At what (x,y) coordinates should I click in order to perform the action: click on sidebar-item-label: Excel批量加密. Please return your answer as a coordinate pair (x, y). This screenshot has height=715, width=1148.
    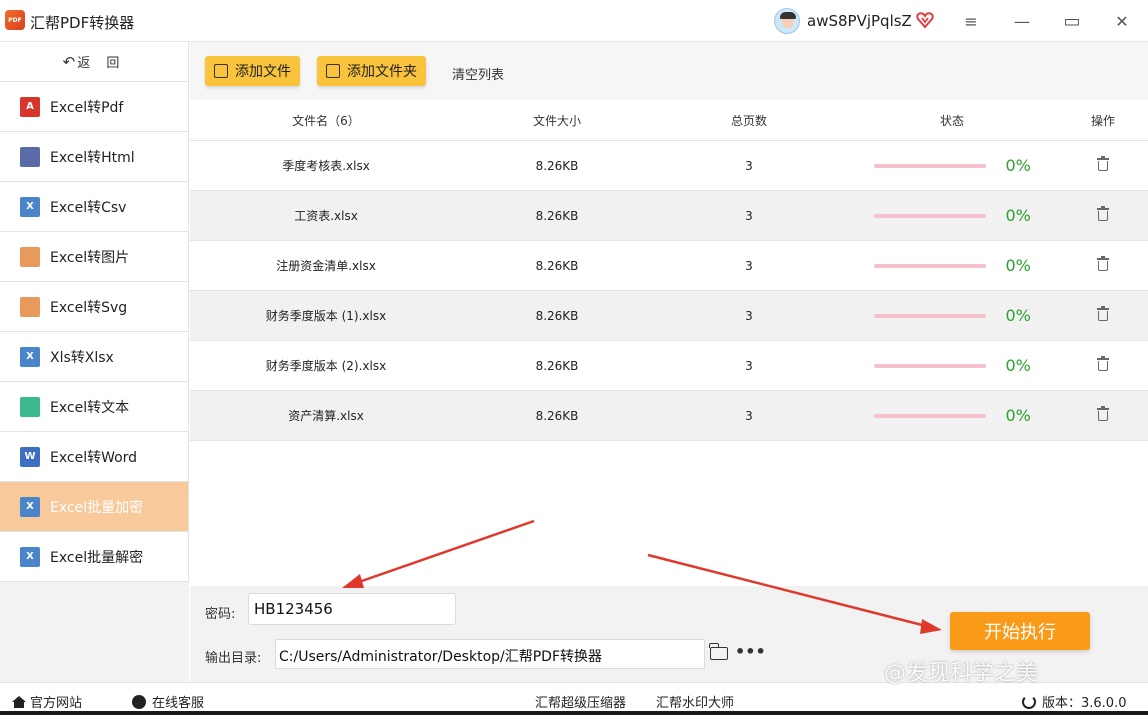
    Looking at the image, I should click on (97, 507).